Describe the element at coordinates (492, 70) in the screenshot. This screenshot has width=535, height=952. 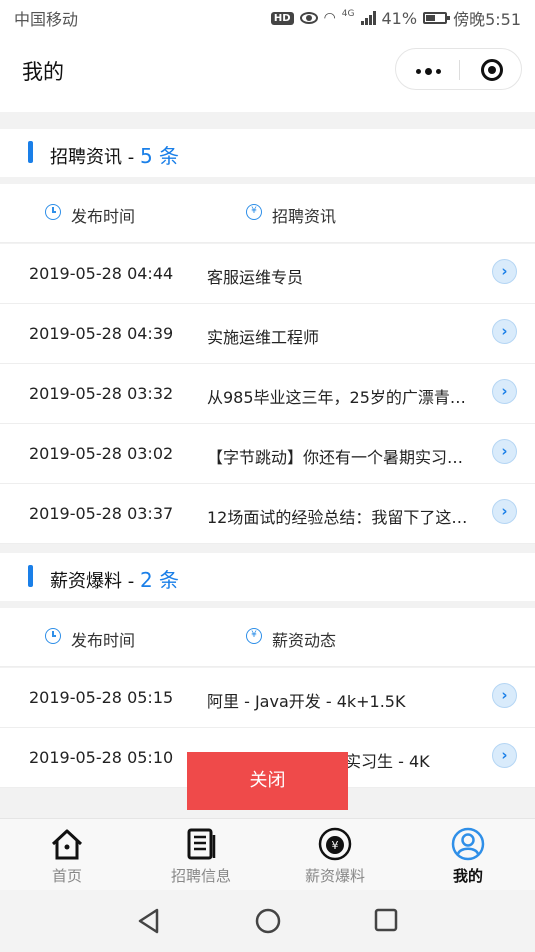
I see `close-mini-program-icon` at that location.